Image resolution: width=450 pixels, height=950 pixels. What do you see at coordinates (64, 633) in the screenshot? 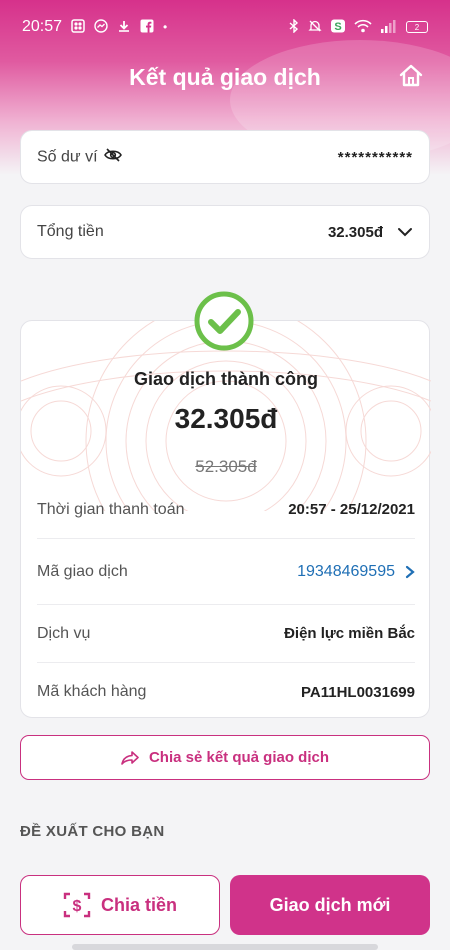
I see `detail-label: Dịch vụ` at bounding box center [64, 633].